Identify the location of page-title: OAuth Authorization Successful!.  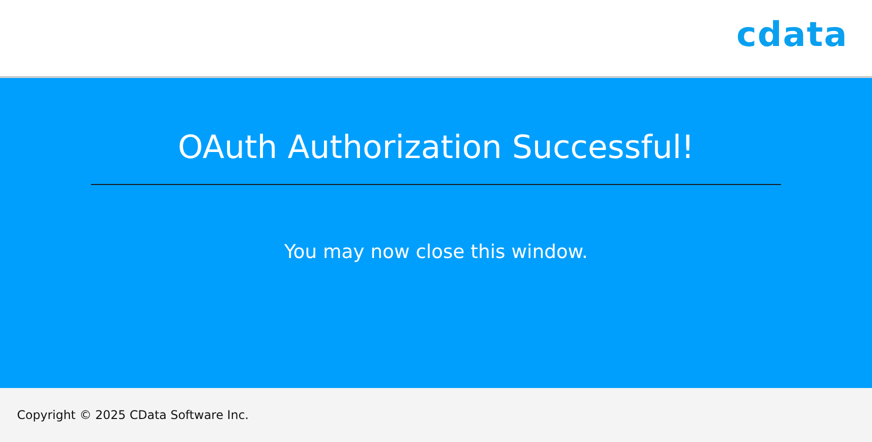
(436, 148).